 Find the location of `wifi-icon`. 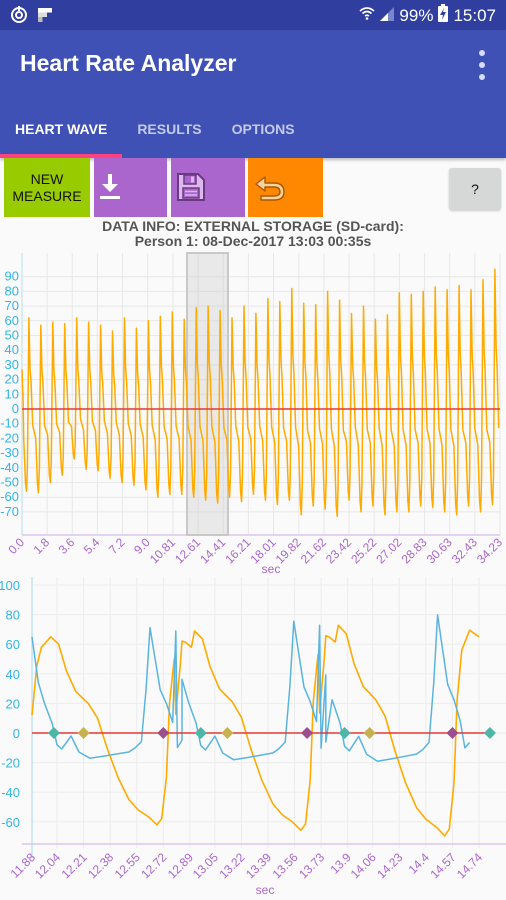

wifi-icon is located at coordinates (367, 15).